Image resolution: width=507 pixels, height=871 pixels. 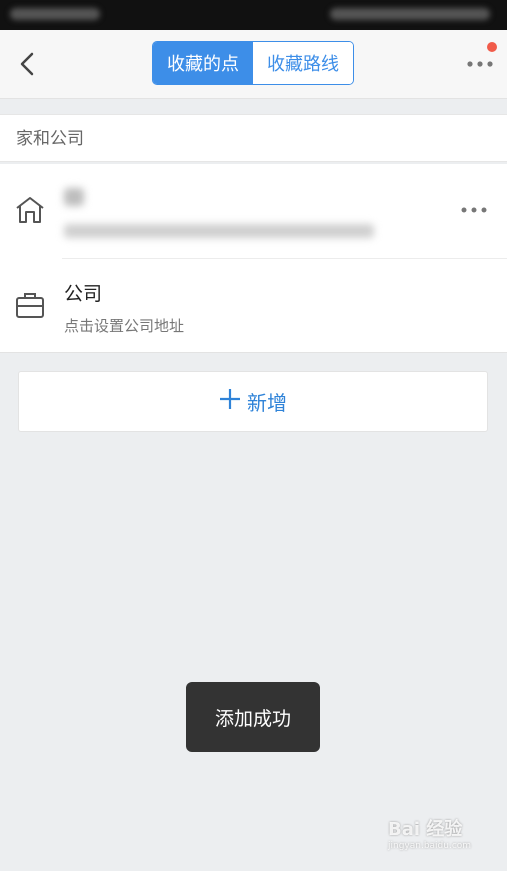 I want to click on list-item-home, so click(x=253, y=211).